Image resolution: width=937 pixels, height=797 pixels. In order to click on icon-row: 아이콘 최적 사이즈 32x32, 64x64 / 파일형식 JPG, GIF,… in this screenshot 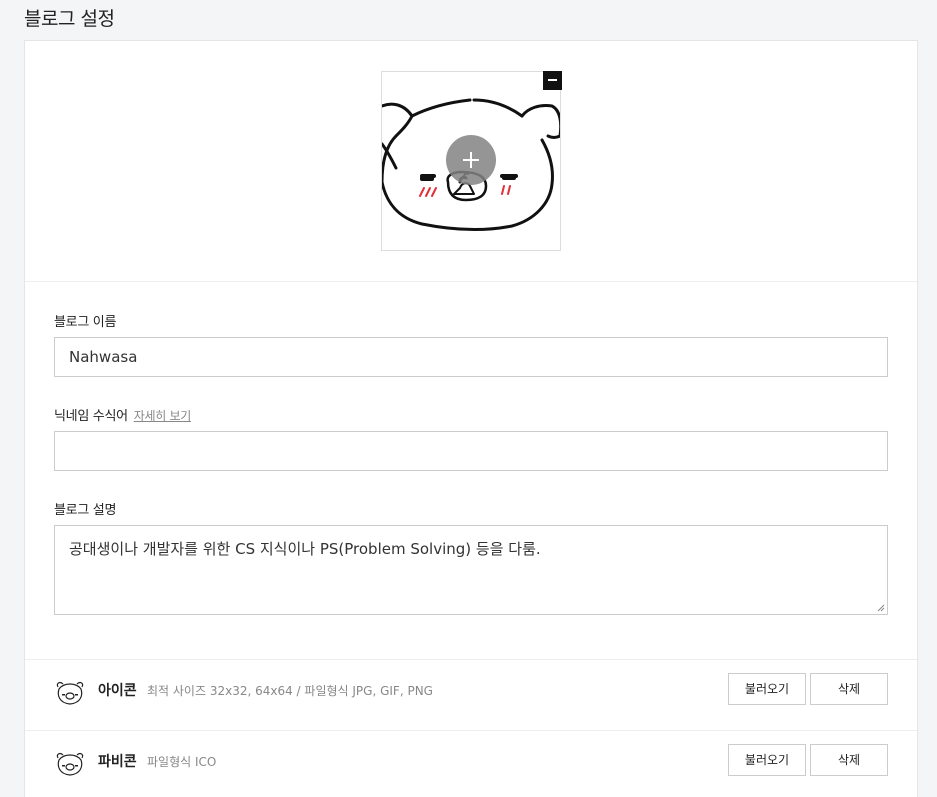, I will do `click(471, 694)`.